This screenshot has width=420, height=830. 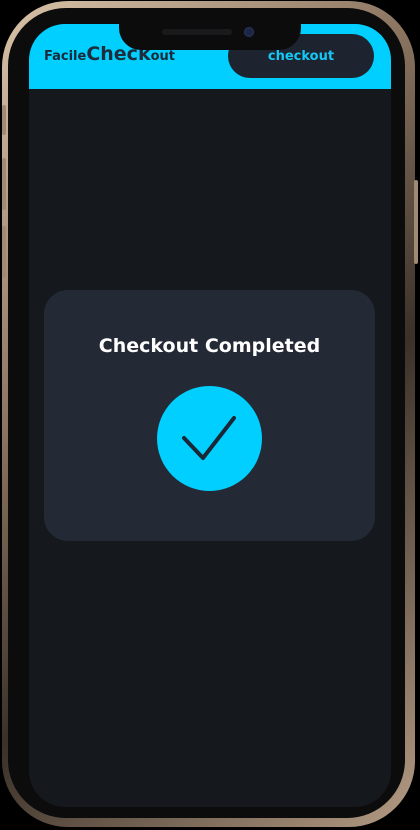 I want to click on front-camera, so click(x=249, y=32).